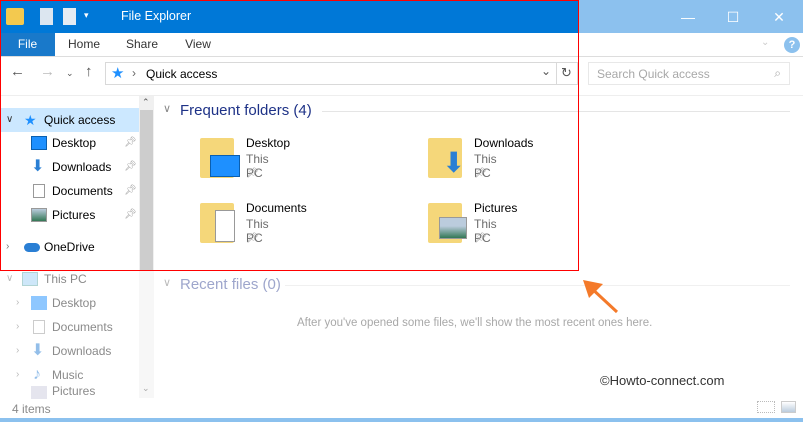 This screenshot has width=803, height=422. I want to click on search-input: Search Quick access ⌕, so click(689, 73).